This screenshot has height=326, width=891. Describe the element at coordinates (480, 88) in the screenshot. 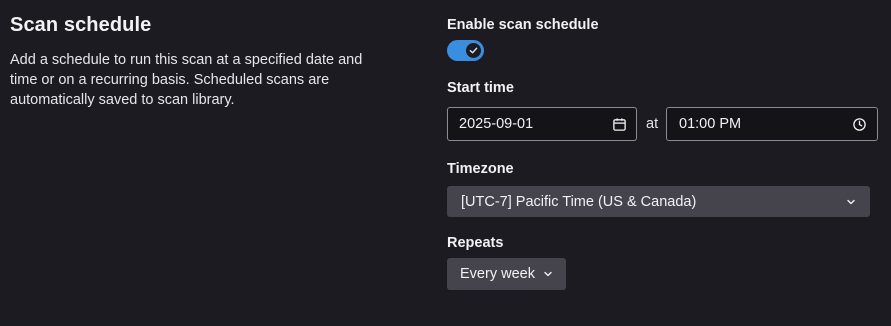

I see `start-time-label: Start time` at that location.